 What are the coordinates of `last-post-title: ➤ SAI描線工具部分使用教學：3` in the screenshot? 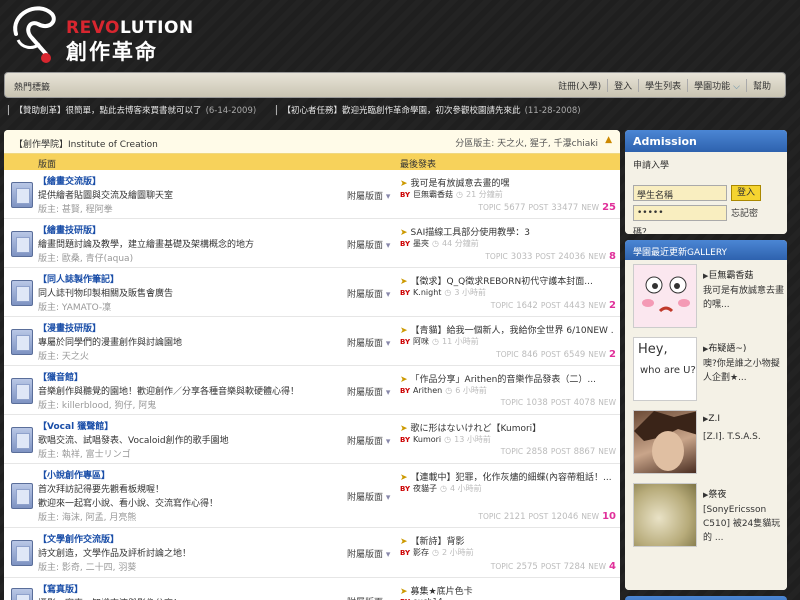 It's located at (507, 231).